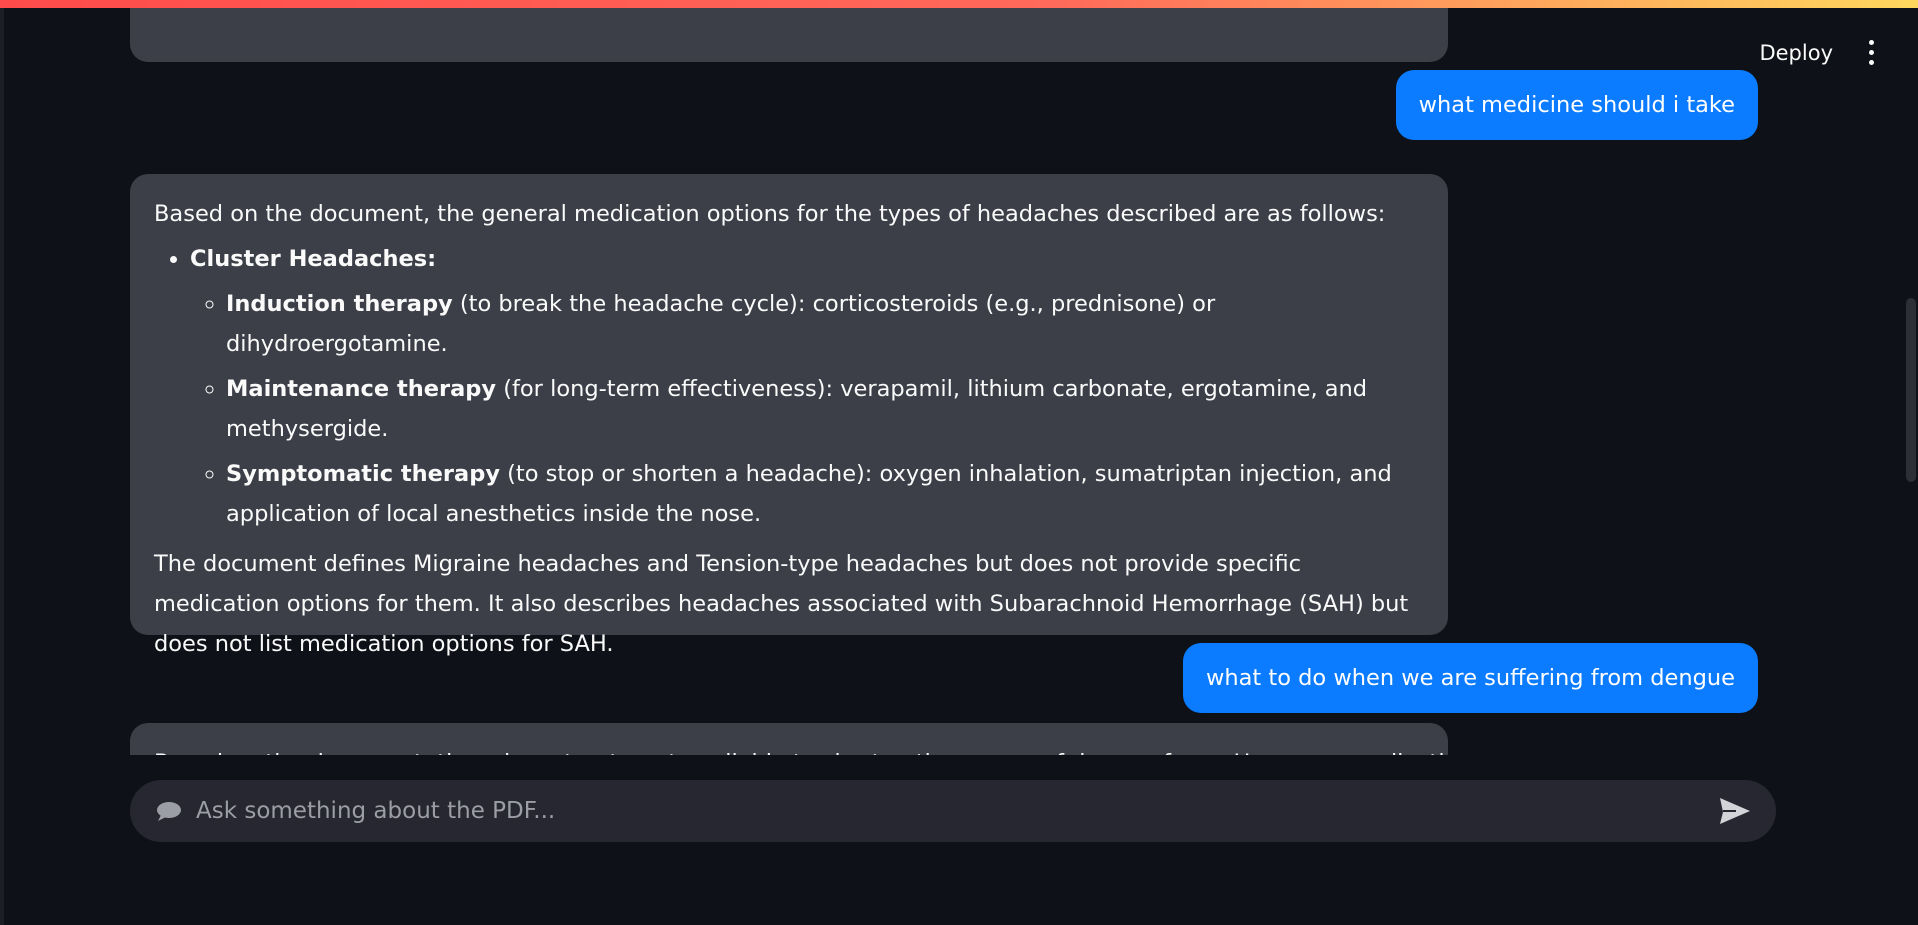 The height and width of the screenshot is (925, 1918). I want to click on therapy-name: Maintenance therapy, so click(361, 389).